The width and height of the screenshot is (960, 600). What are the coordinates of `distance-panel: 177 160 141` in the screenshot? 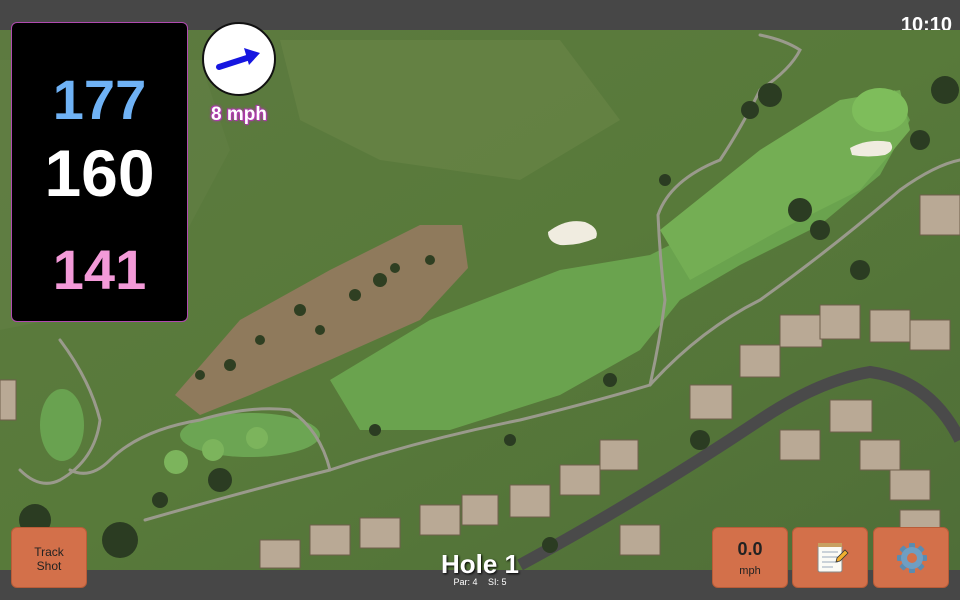 It's located at (99, 172).